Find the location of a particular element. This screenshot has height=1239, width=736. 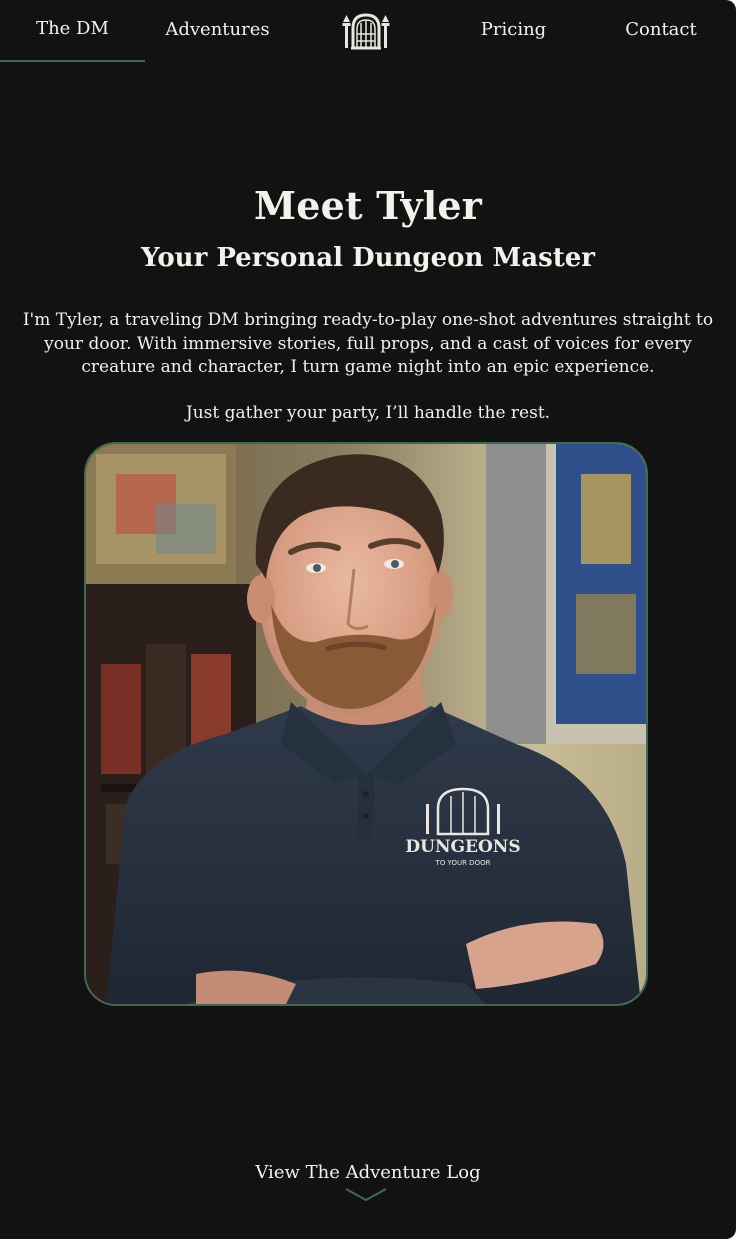

chevron-down-icon is located at coordinates (366, 1195).